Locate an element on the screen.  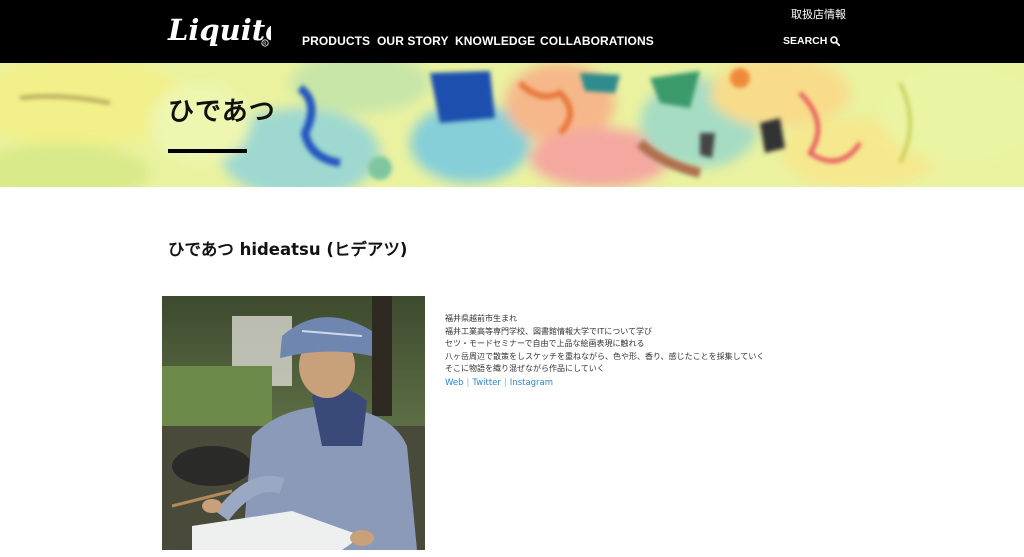
nav-our-story: OUR STORY is located at coordinates (413, 41).